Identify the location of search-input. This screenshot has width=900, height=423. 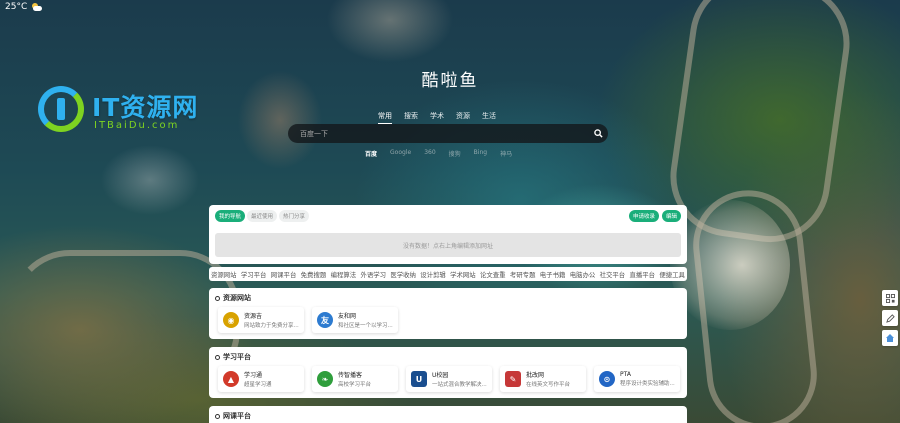
(438, 133).